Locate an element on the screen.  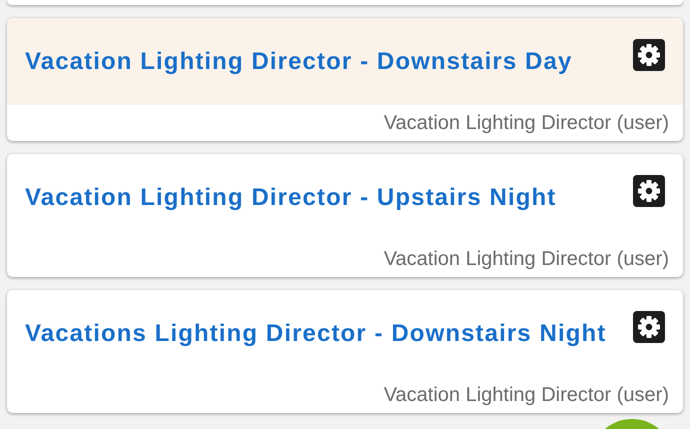
app-title: Vacations Lighting Director - Downstairs Night is located at coordinates (315, 334).